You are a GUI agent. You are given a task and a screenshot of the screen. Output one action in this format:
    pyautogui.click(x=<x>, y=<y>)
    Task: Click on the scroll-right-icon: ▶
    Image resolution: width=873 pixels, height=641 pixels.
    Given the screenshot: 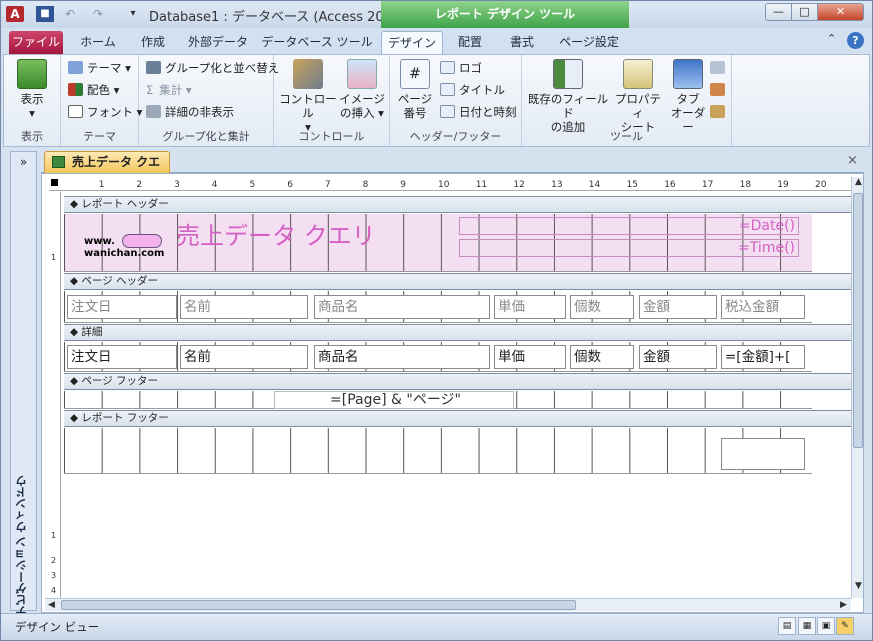 What is the action you would take?
    pyautogui.click(x=843, y=605)
    